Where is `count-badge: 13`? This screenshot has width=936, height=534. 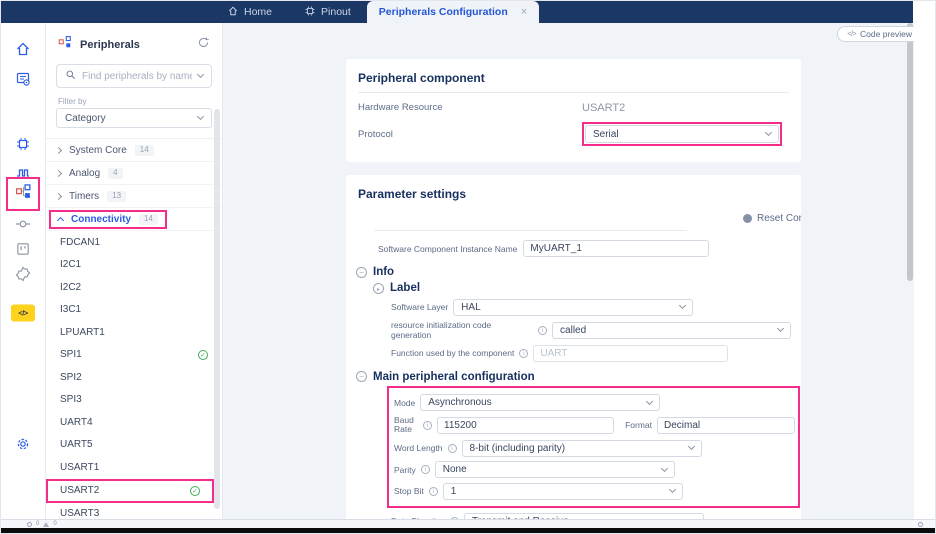
count-badge: 13 is located at coordinates (117, 196).